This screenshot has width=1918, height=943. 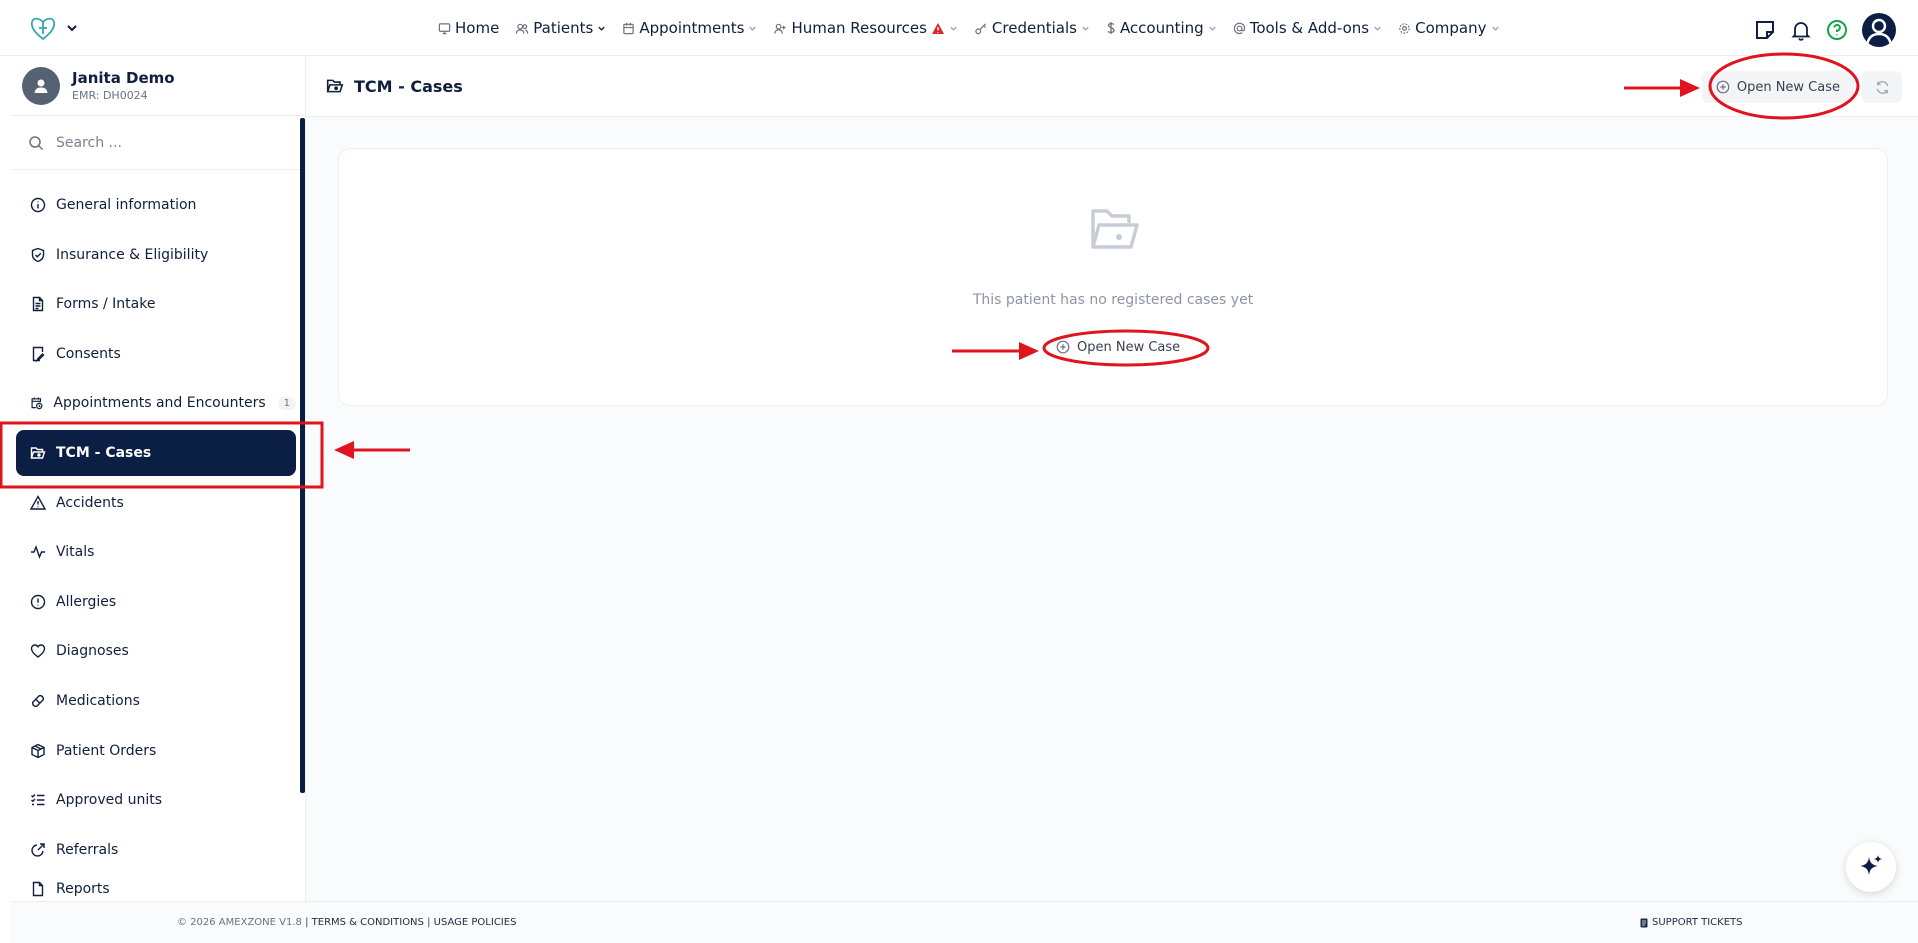 I want to click on empty-state-message: This patient has no registered cases yet, so click(x=1113, y=300).